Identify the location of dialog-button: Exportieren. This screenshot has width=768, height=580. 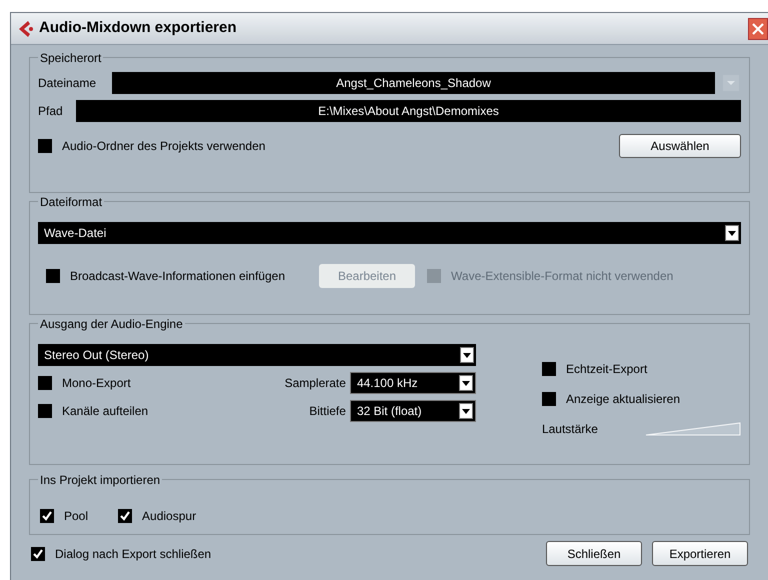
(700, 553).